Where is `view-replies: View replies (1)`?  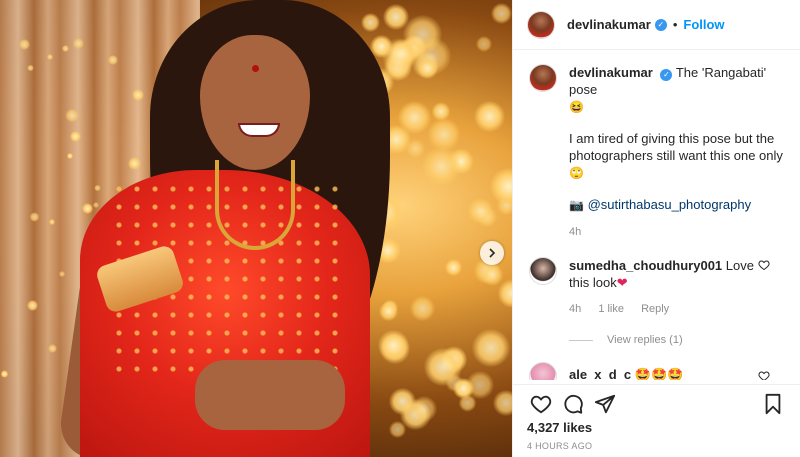 view-replies: View replies (1) is located at coordinates (676, 340).